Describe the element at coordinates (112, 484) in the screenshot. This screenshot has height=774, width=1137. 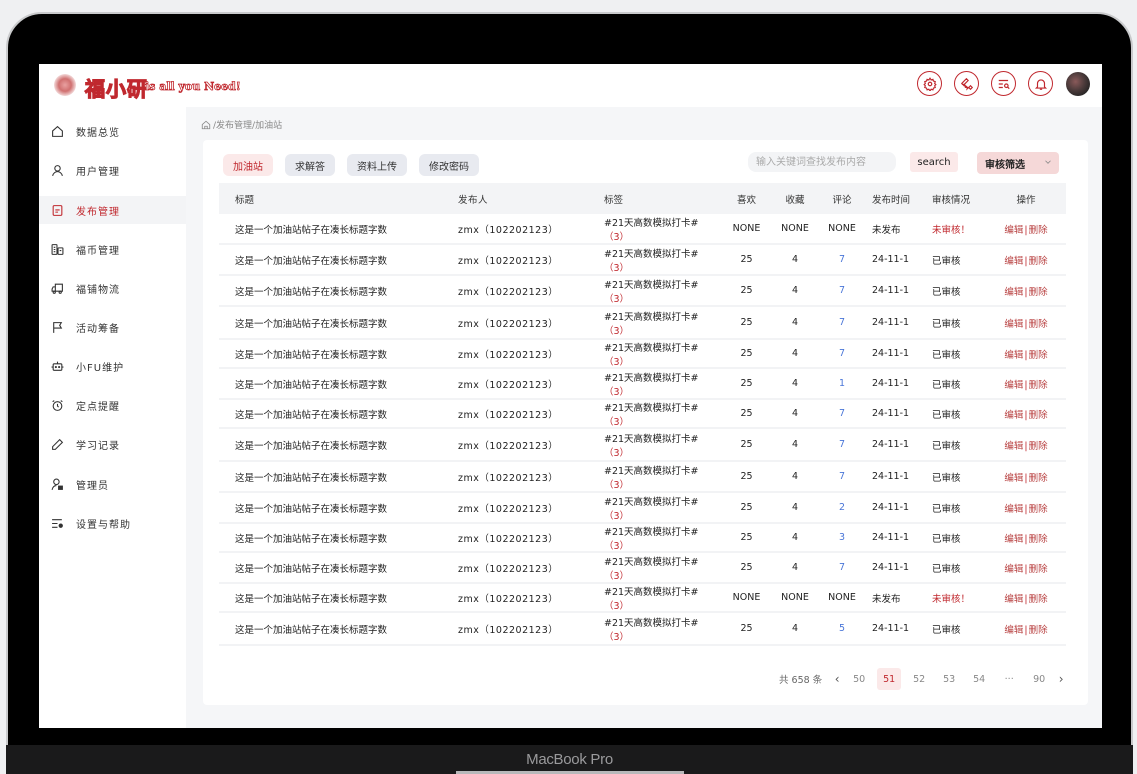
I see `sidebar-item-admin: 管理员` at that location.